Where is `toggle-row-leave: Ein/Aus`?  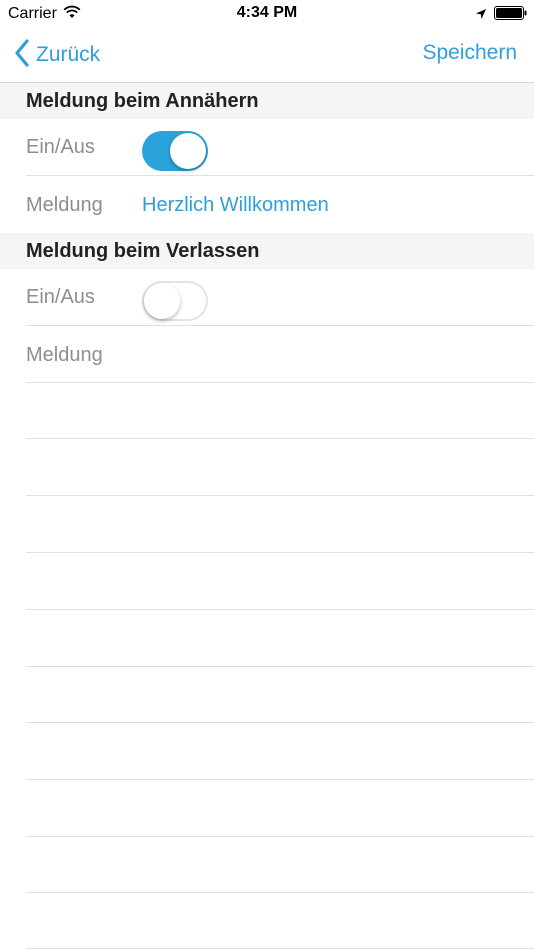 toggle-row-leave: Ein/Aus is located at coordinates (267, 297).